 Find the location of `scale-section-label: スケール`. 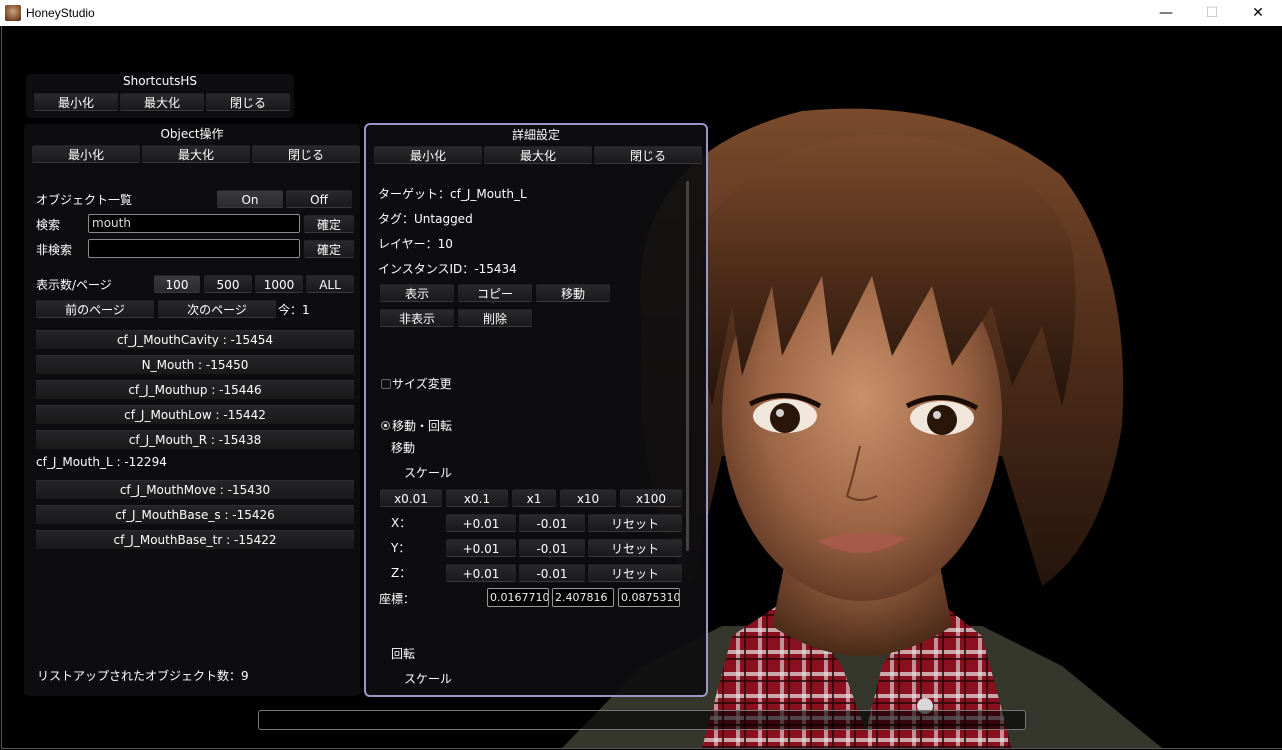

scale-section-label: スケール is located at coordinates (428, 473).